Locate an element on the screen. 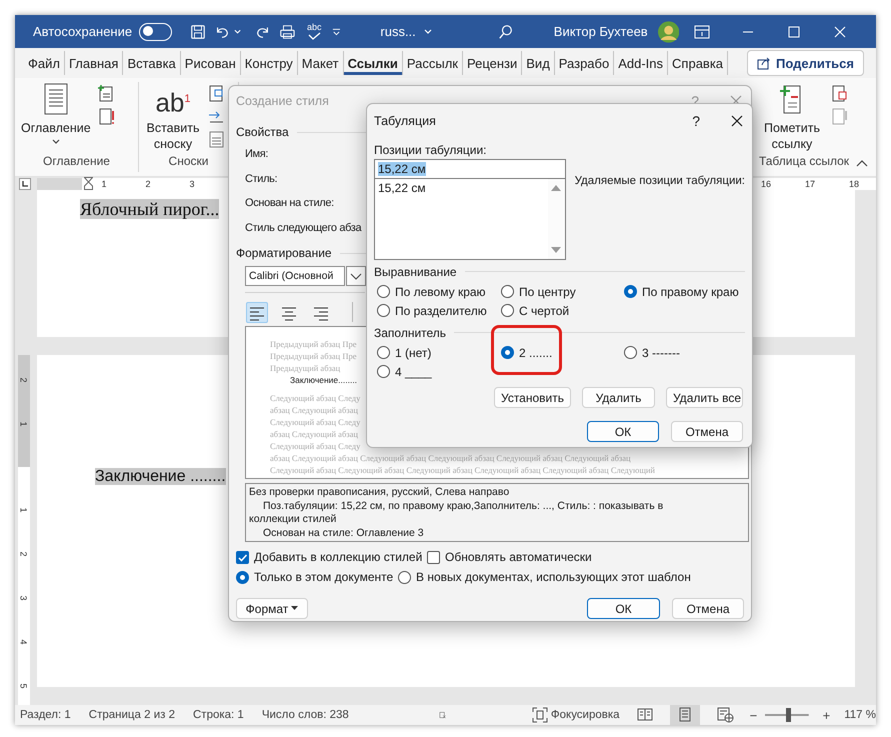 Image resolution: width=891 pixels, height=737 pixels. ribbon-tab: Разрабо is located at coordinates (584, 63).